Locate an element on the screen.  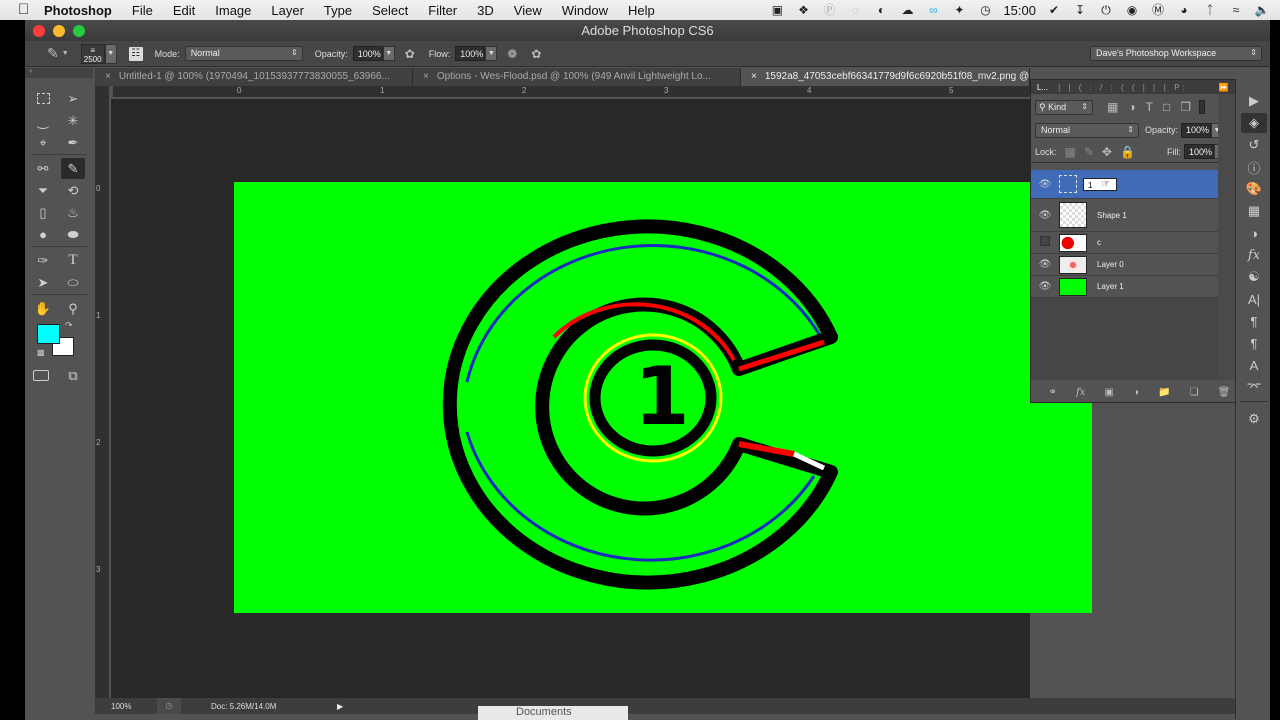
quick-mask-button is located at coordinates (41, 375).